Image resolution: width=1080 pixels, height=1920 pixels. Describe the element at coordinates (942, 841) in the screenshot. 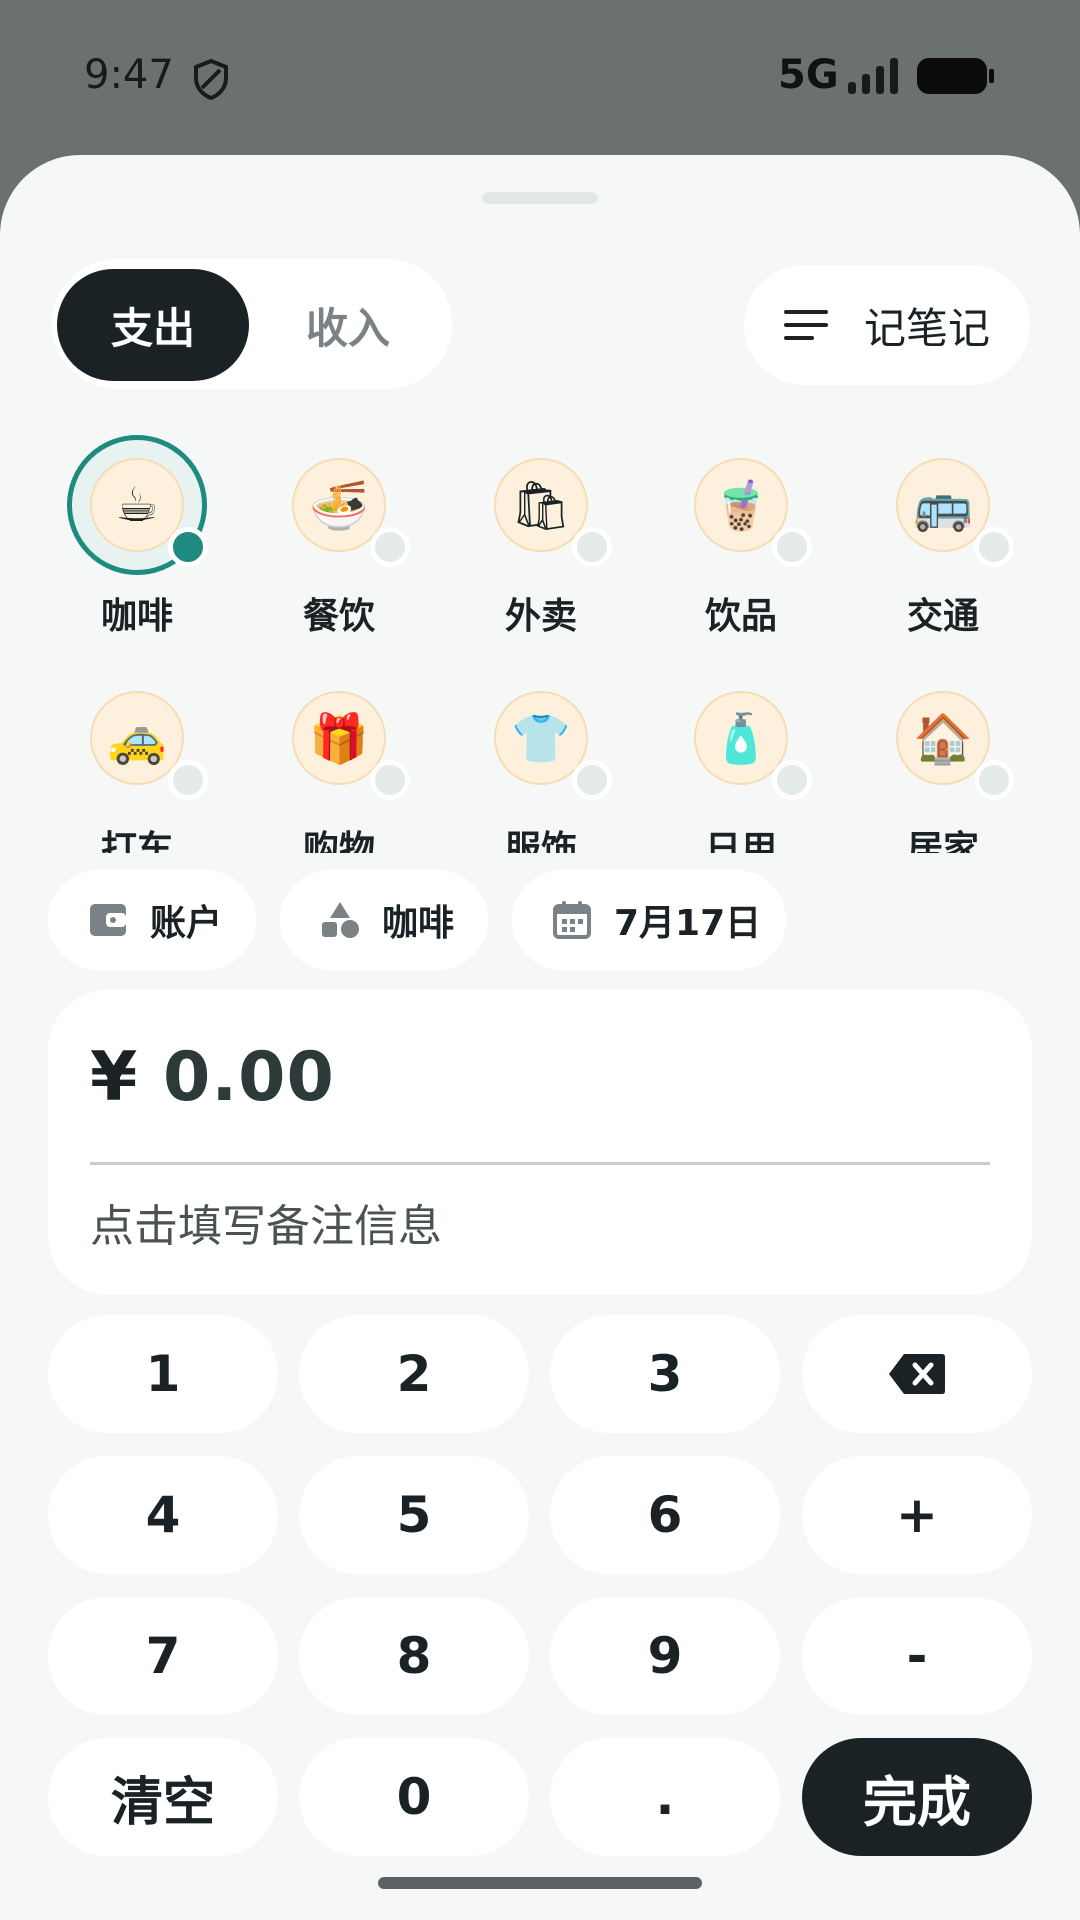

I see `category-label: 居家` at that location.